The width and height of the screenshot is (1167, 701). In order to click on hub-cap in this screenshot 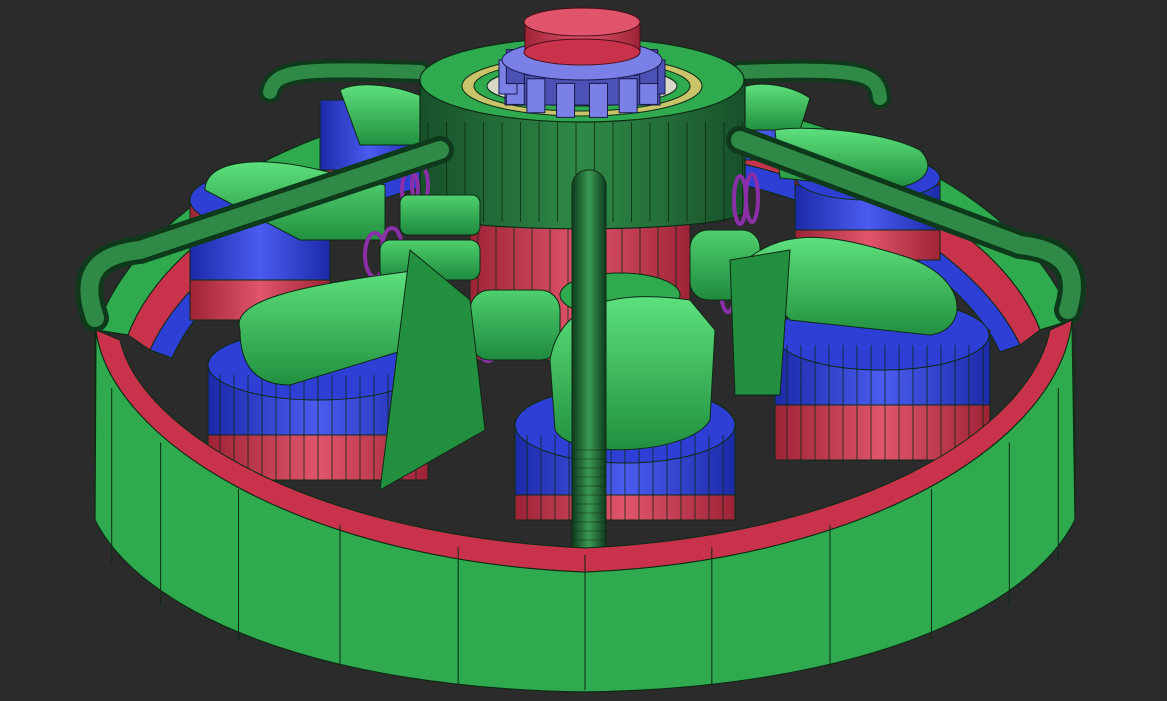, I will do `click(582, 36)`.